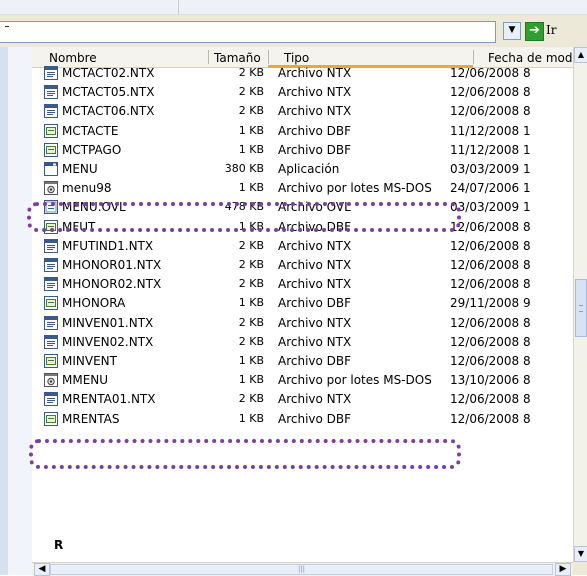 This screenshot has height=576, width=587. Describe the element at coordinates (244, 168) in the screenshot. I see `file-size: 380 KB` at that location.